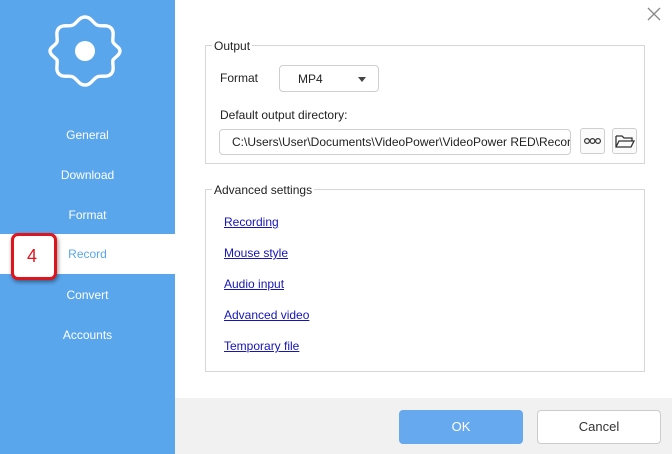 Image resolution: width=672 pixels, height=454 pixels. I want to click on open-folder-button, so click(624, 141).